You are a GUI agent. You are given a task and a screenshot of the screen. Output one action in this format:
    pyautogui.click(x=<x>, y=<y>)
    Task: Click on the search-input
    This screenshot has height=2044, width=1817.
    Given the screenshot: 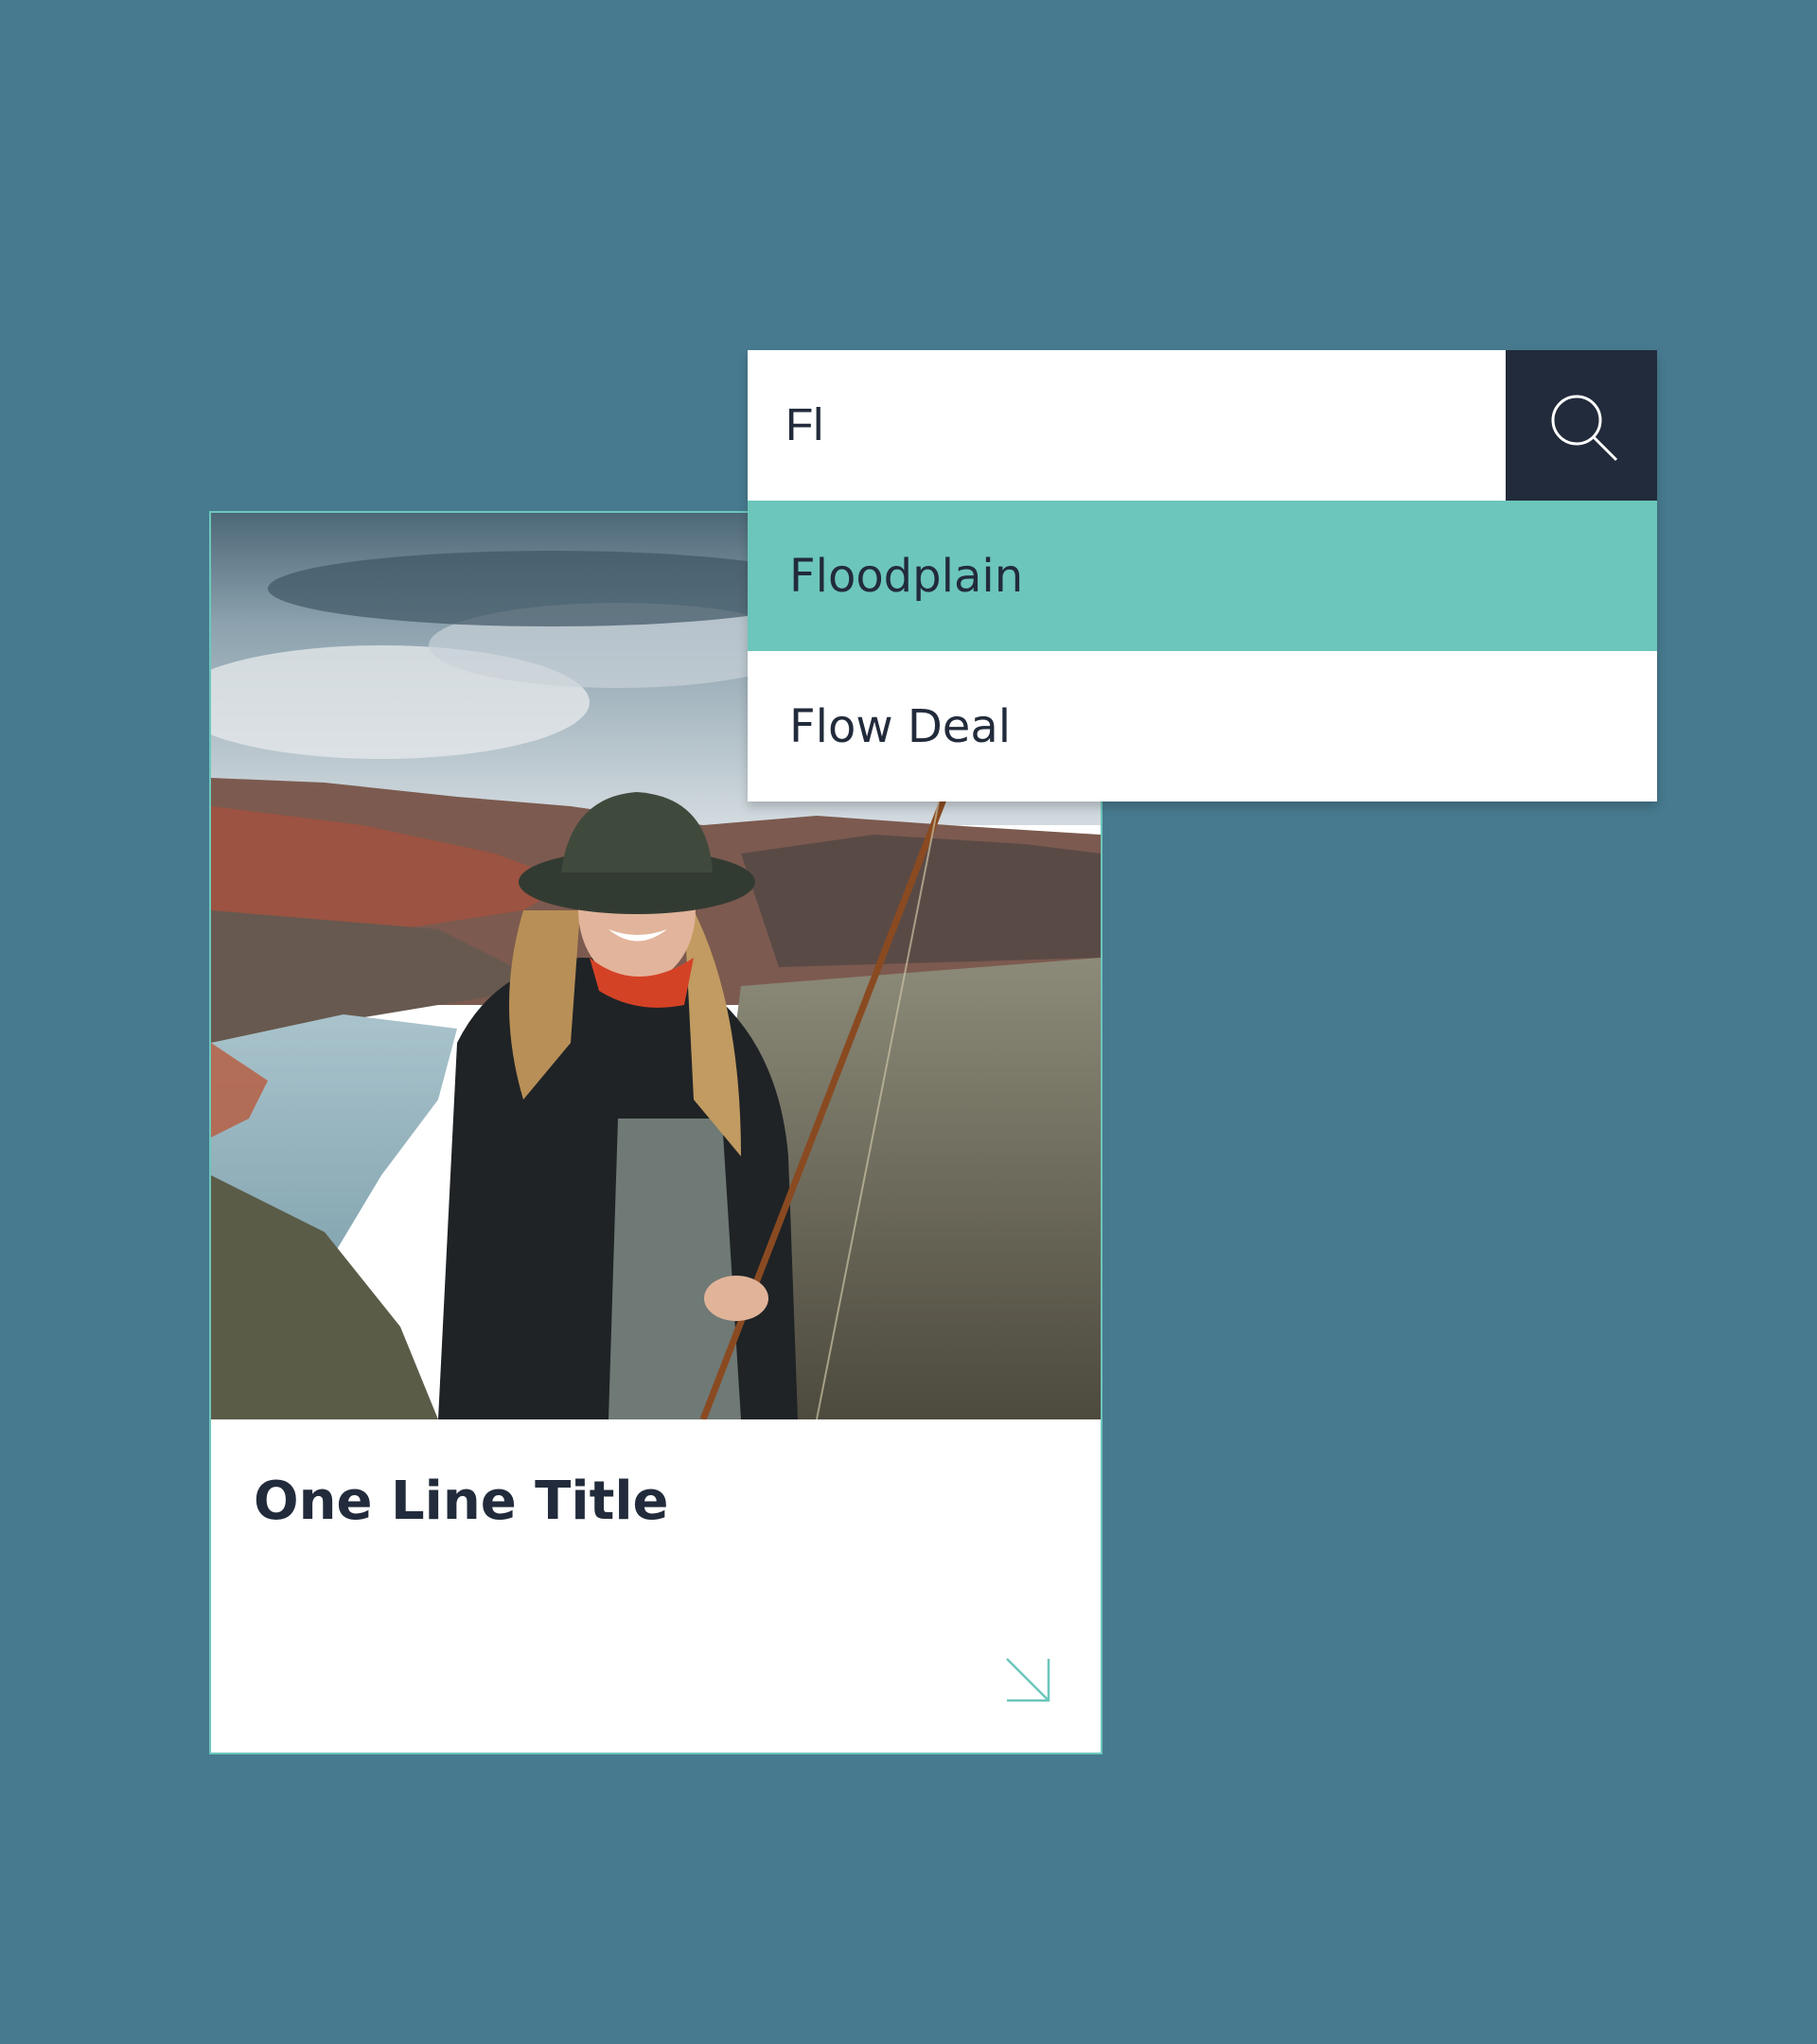 What is the action you would take?
    pyautogui.click(x=1127, y=425)
    